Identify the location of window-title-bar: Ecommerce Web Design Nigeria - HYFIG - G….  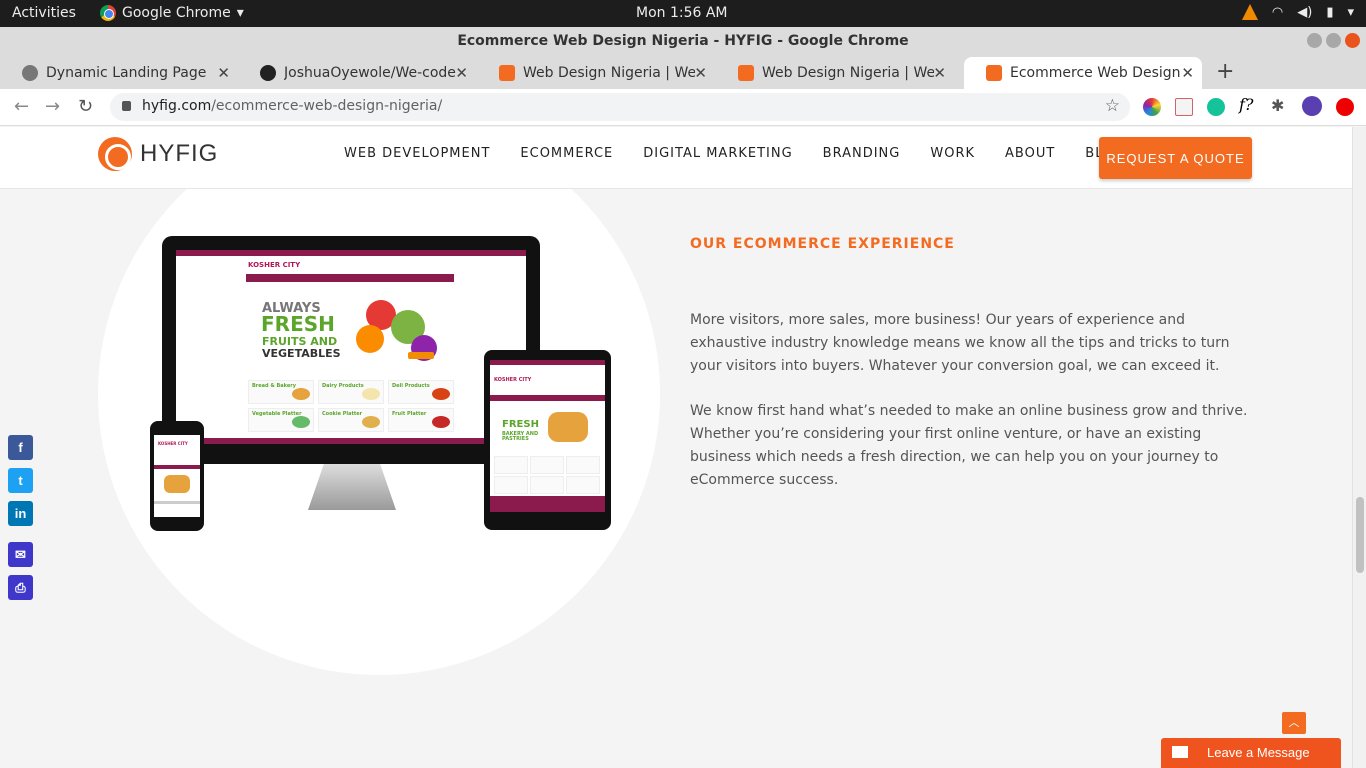
(683, 41).